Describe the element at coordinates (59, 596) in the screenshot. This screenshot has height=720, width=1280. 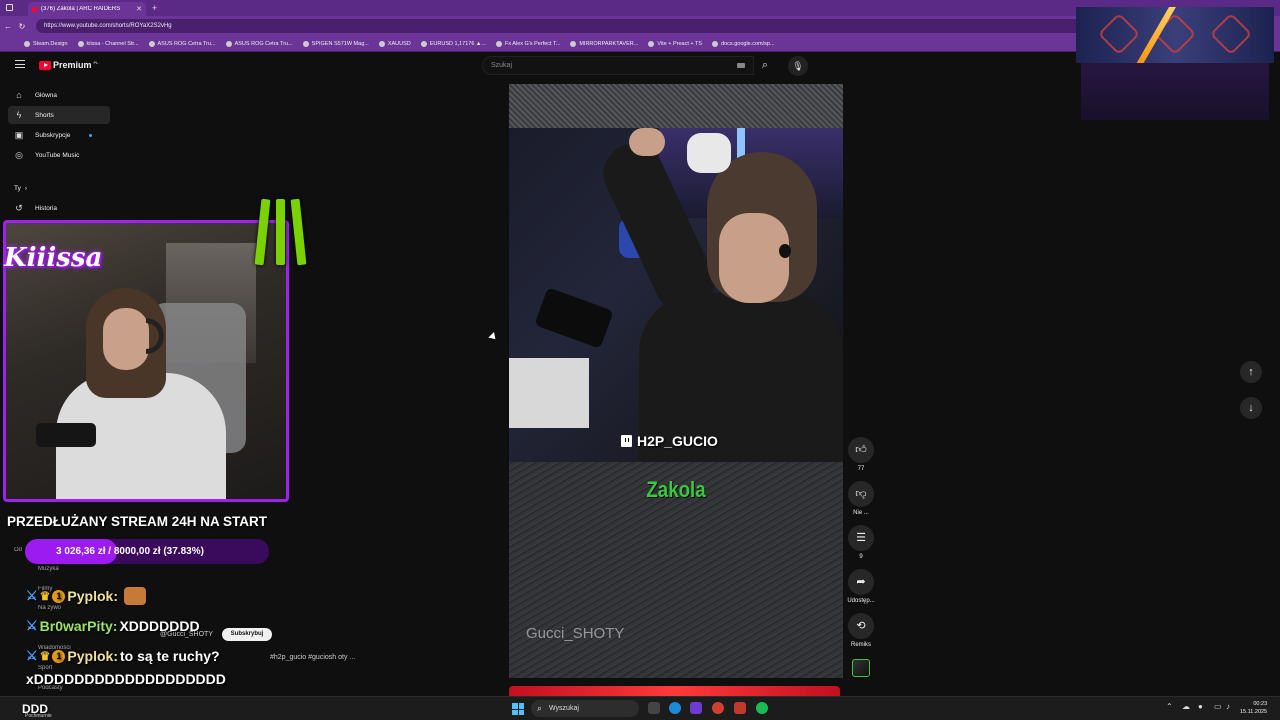
I see `tier-badge-icon: 1` at that location.